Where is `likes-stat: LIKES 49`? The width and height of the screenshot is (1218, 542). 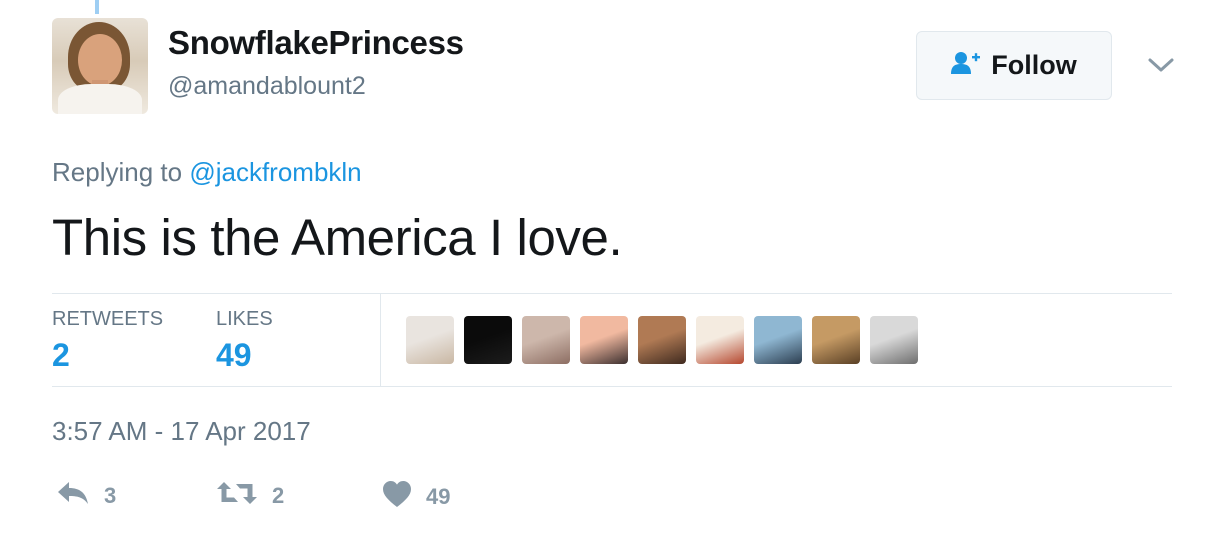
likes-stat: LIKES 49 is located at coordinates (244, 341).